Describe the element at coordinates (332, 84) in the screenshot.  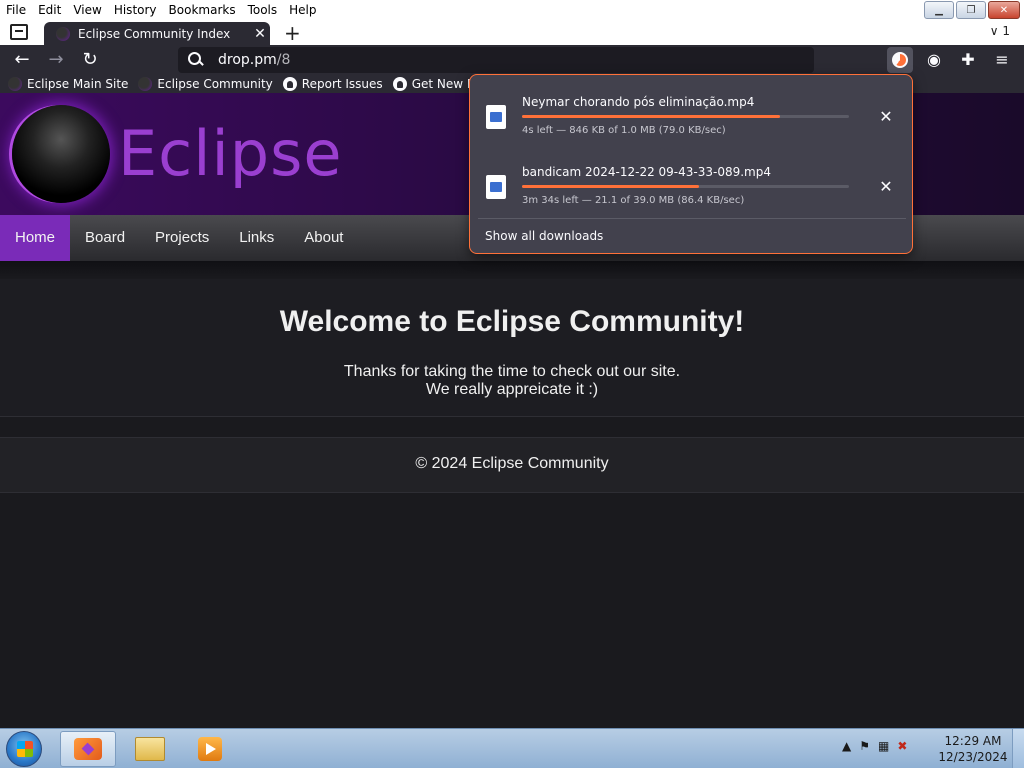
I see `bookmark-report-issues: Report Issues` at that location.